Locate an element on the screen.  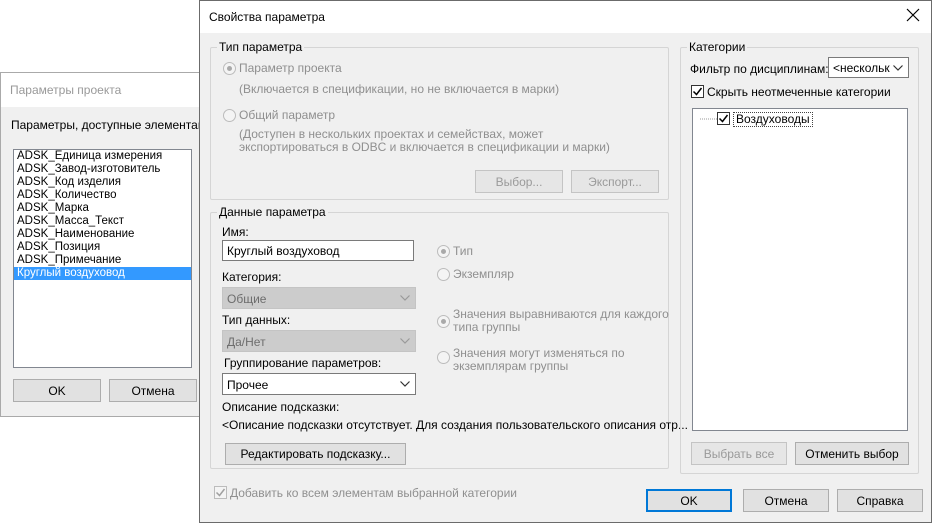
close-icon is located at coordinates (913, 15).